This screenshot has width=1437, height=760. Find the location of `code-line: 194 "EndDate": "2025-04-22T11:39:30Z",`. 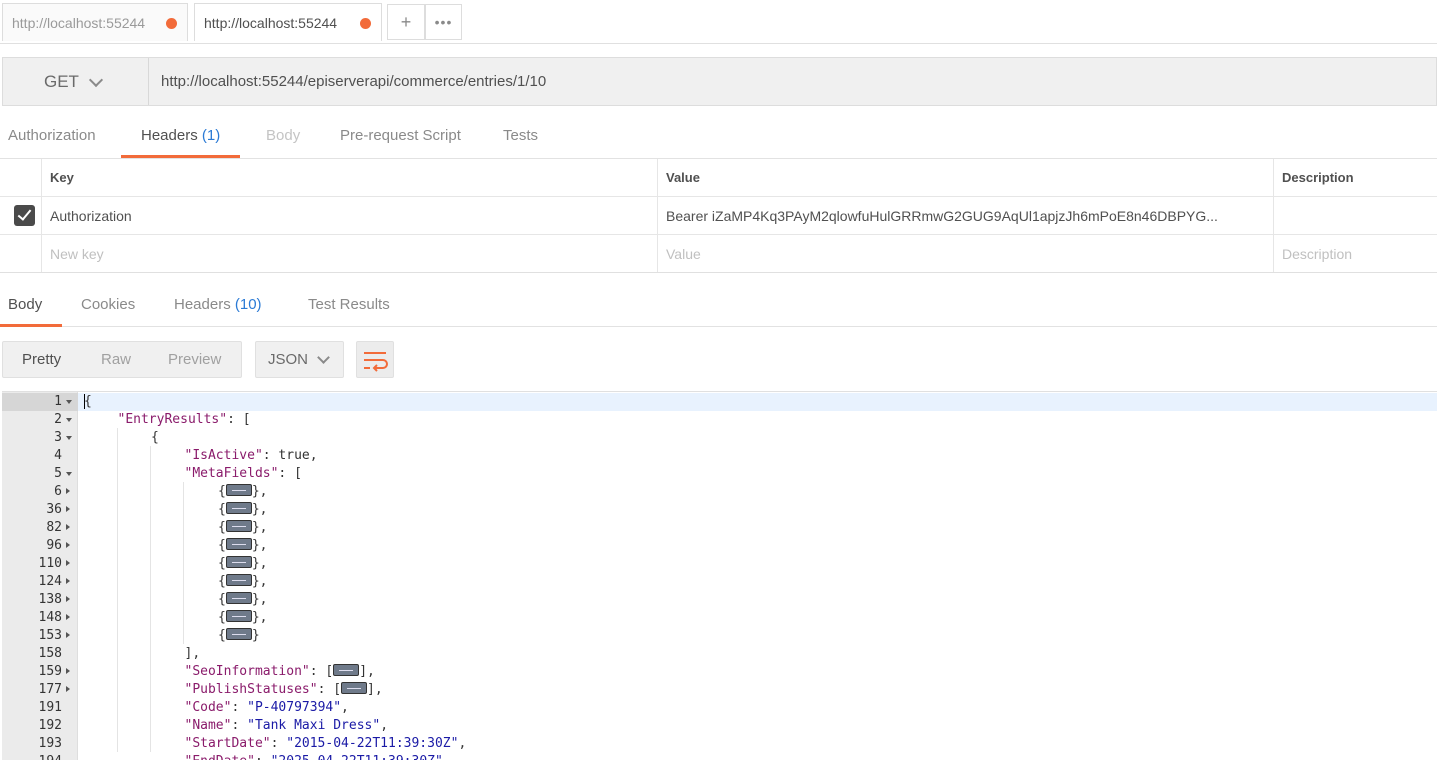

code-line: 194 "EndDate": "2025-04-22T11:39:30Z", is located at coordinates (719, 756).